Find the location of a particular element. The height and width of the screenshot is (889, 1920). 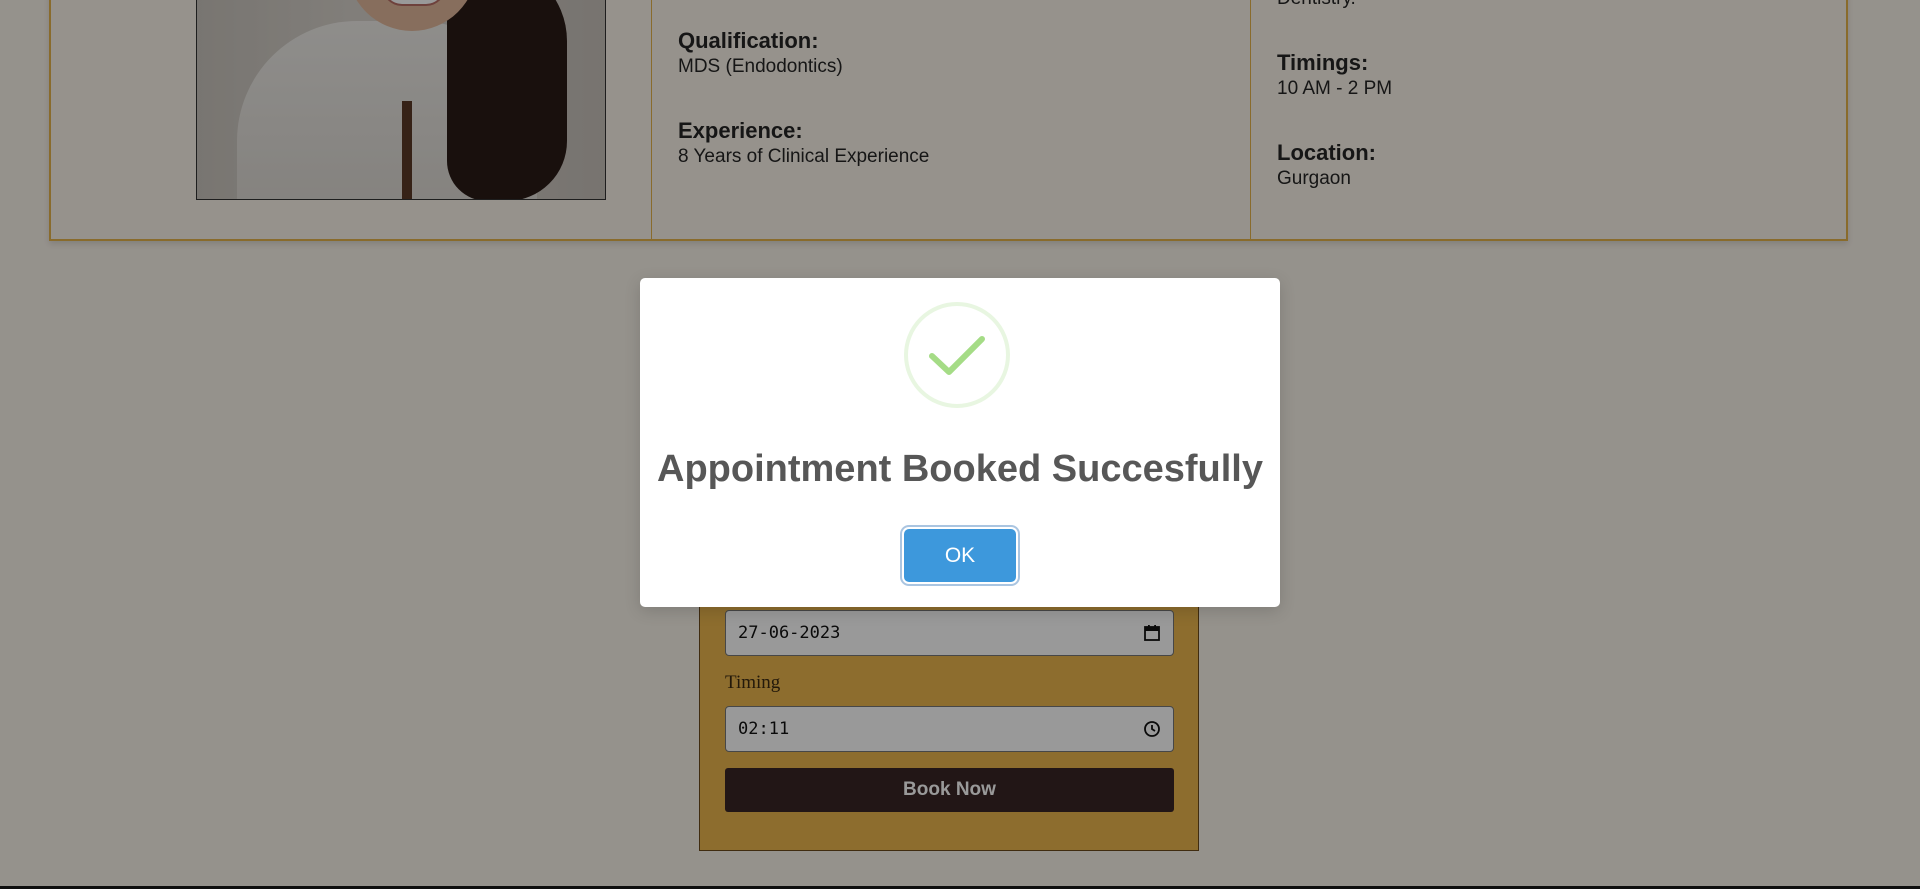

success-dialog: Appointment Booked Succesfully OK is located at coordinates (960, 442).